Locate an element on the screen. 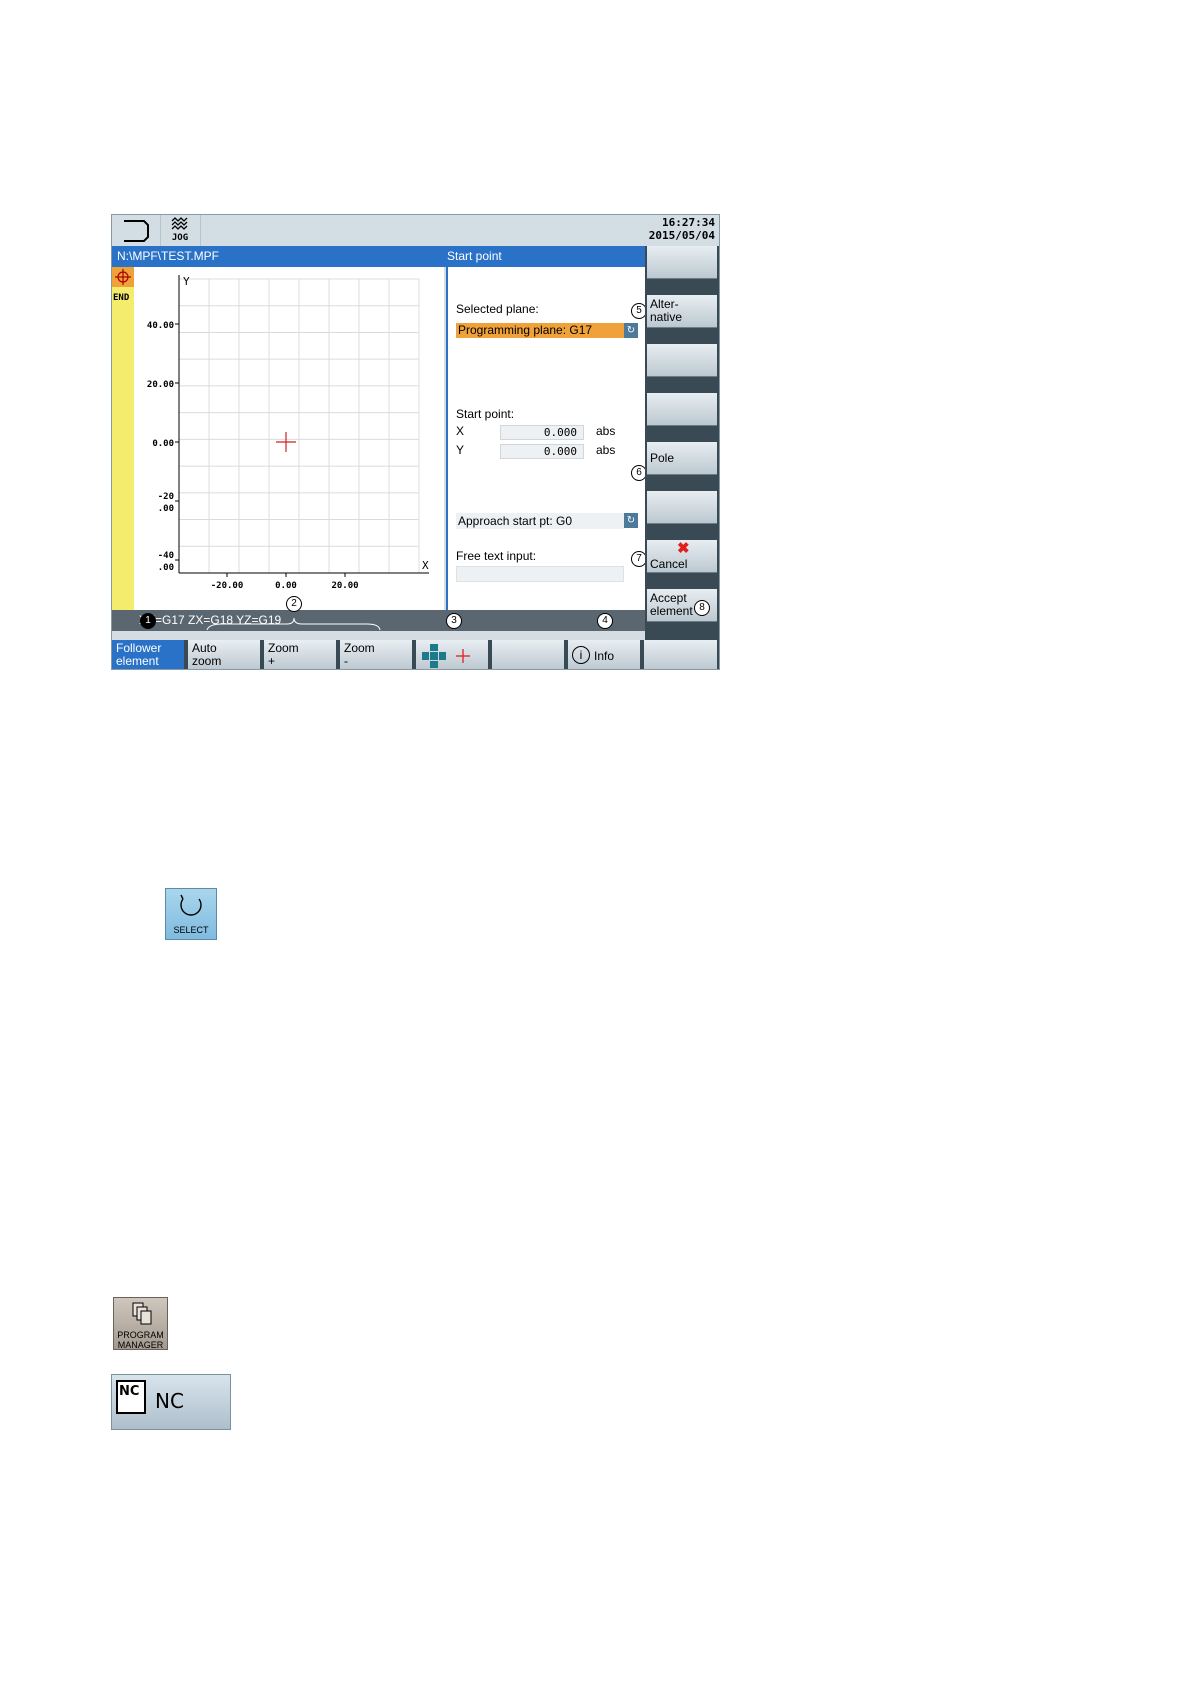  info-icon: i is located at coordinates (581, 655).